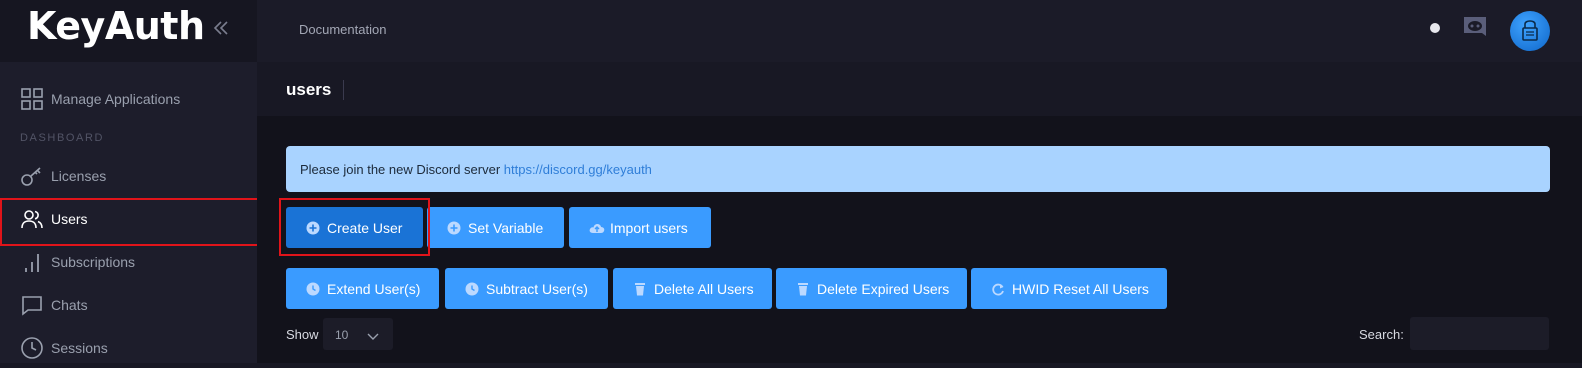  What do you see at coordinates (362, 288) in the screenshot?
I see `extend-users-button: Extend User(s)` at bounding box center [362, 288].